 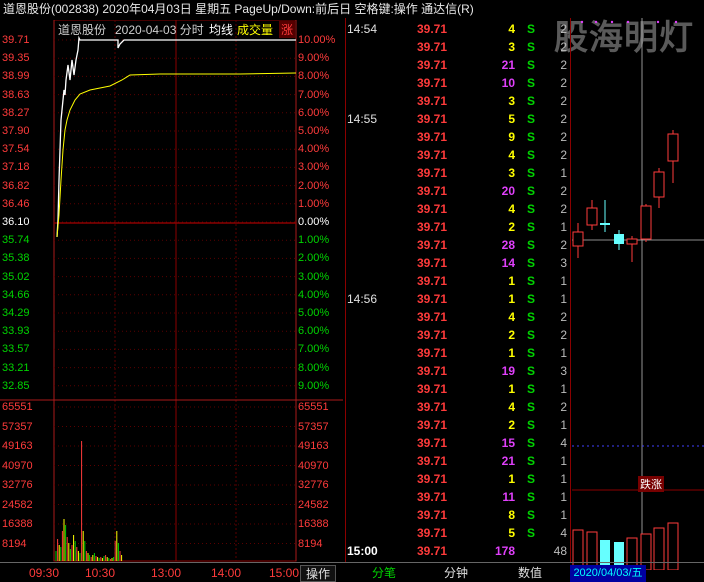 I want to click on candle, so click(x=592, y=215).